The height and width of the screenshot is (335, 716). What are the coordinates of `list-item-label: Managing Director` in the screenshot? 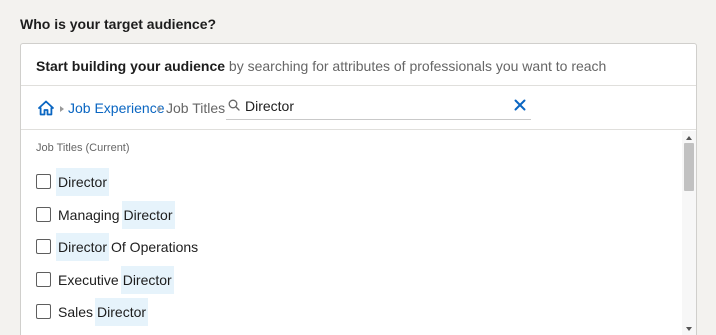 It's located at (115, 215).